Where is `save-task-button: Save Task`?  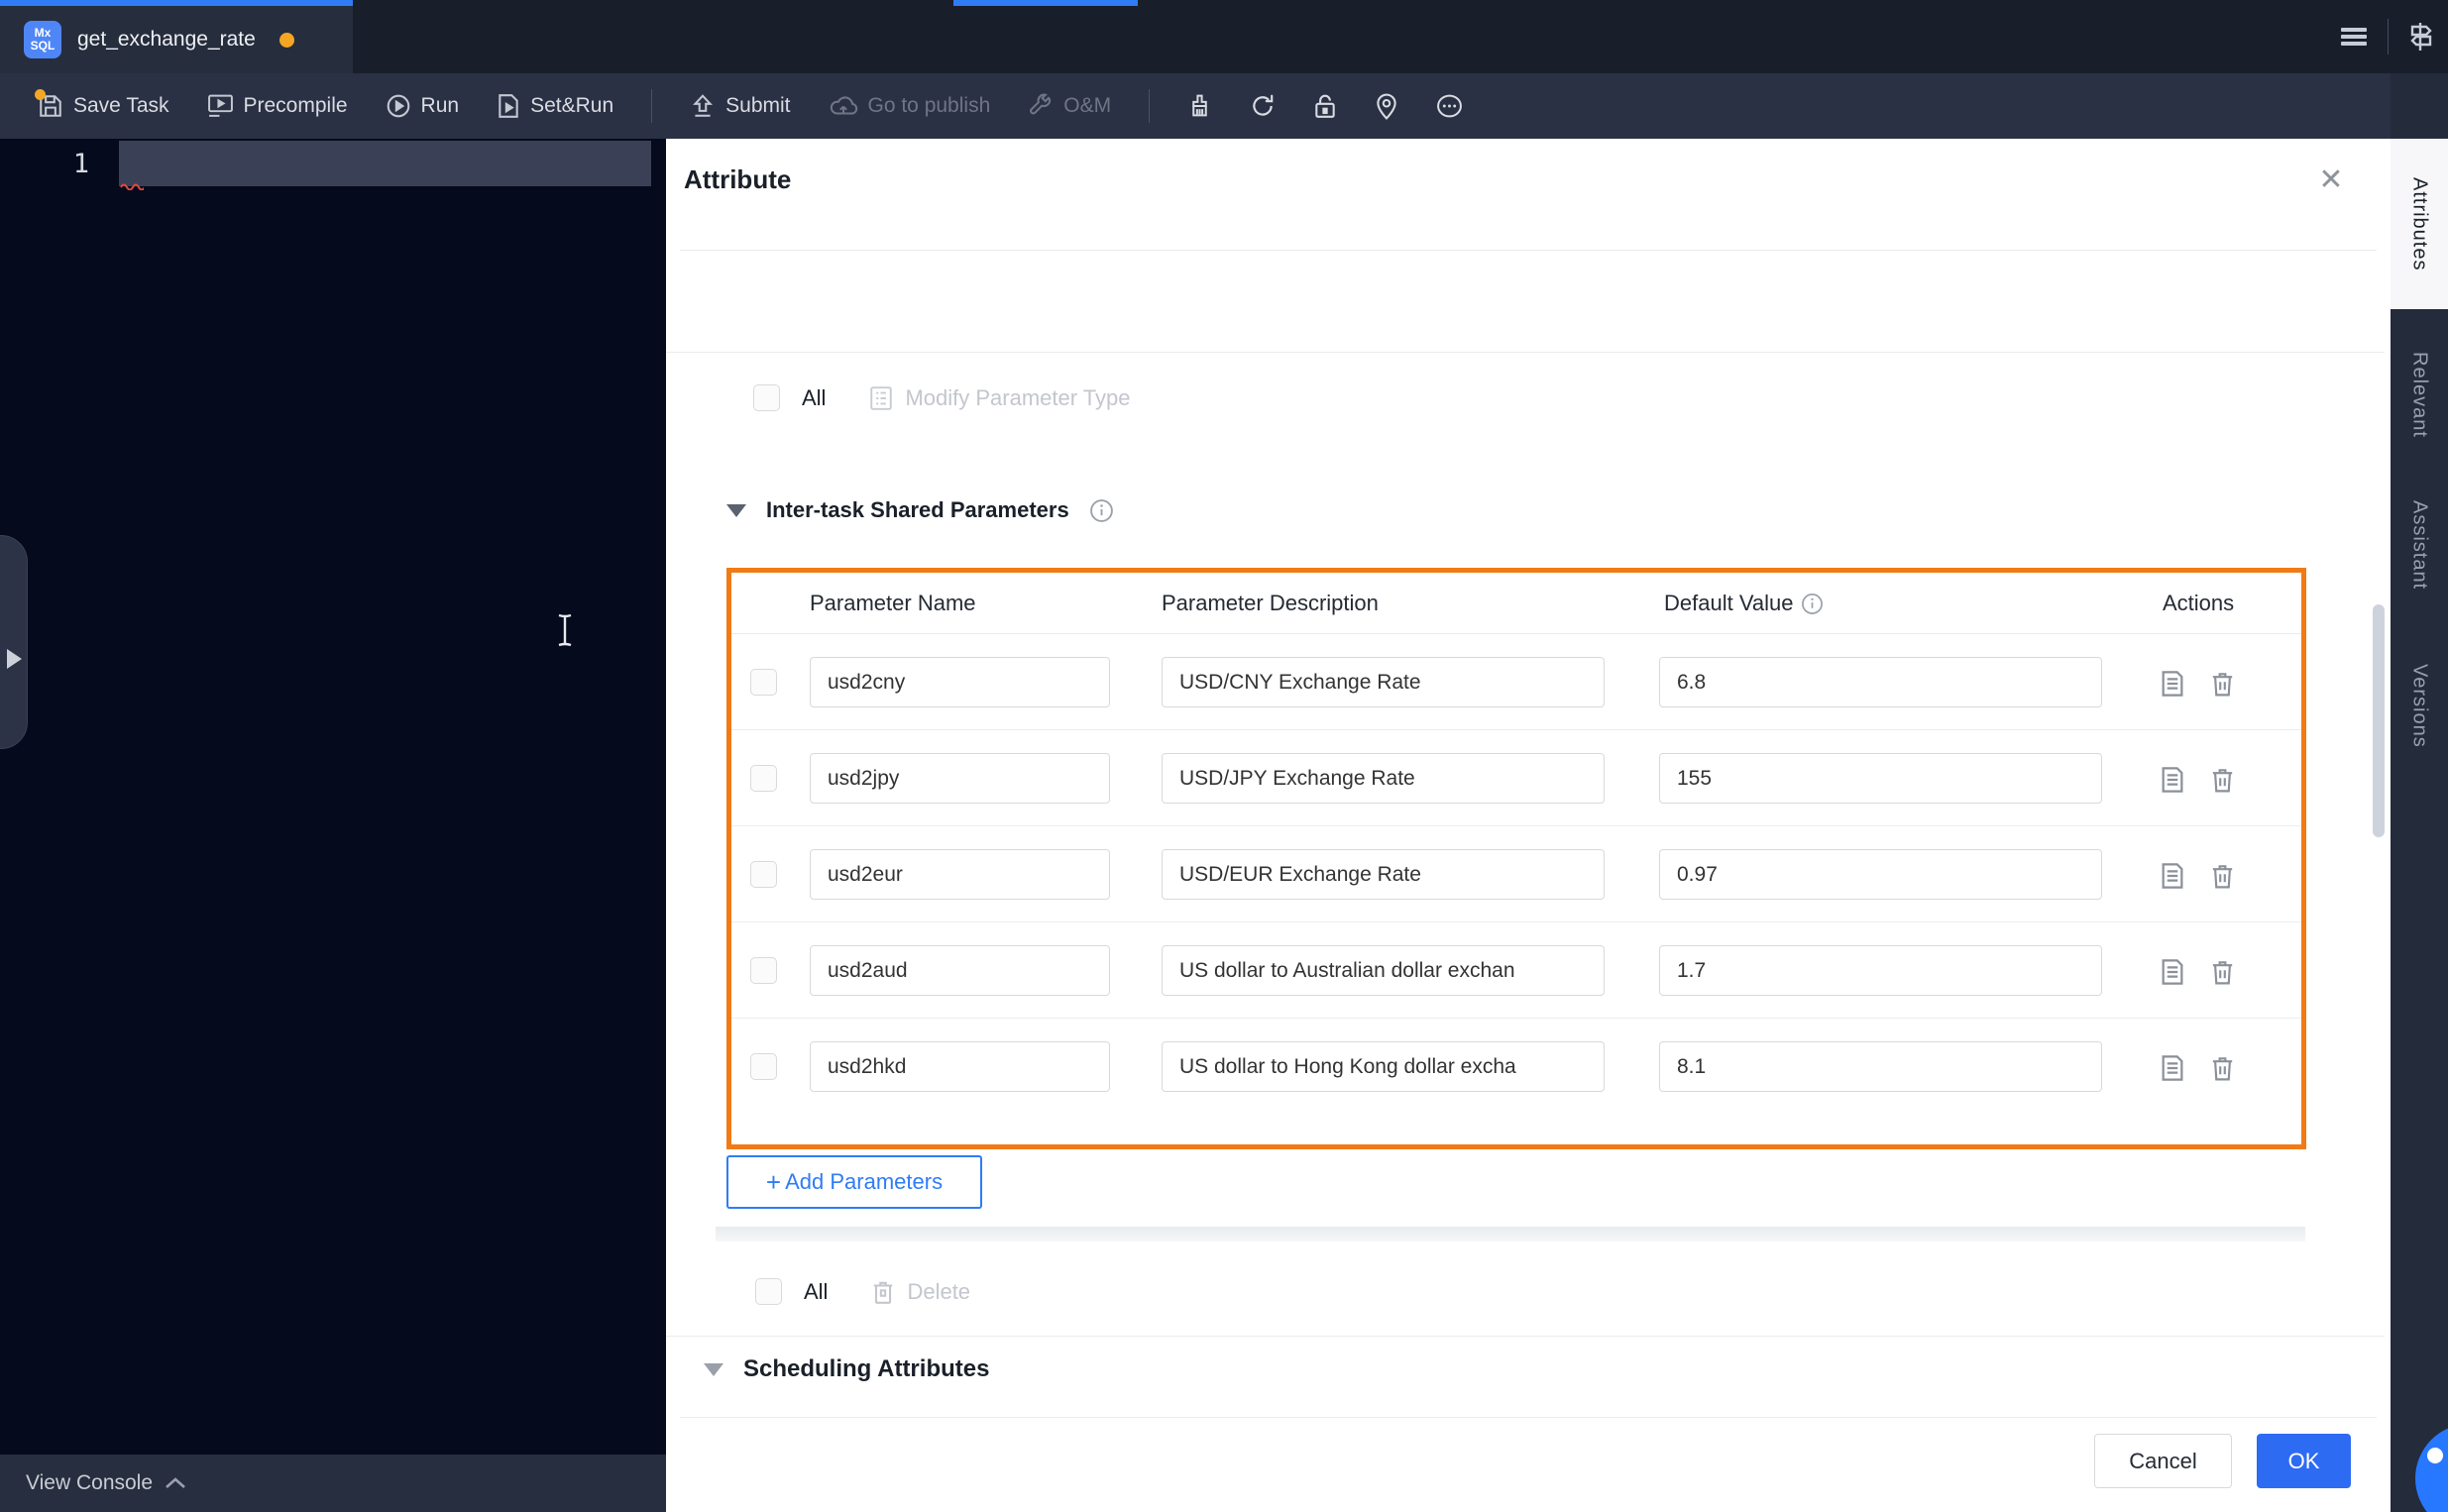 save-task-button: Save Task is located at coordinates (102, 104).